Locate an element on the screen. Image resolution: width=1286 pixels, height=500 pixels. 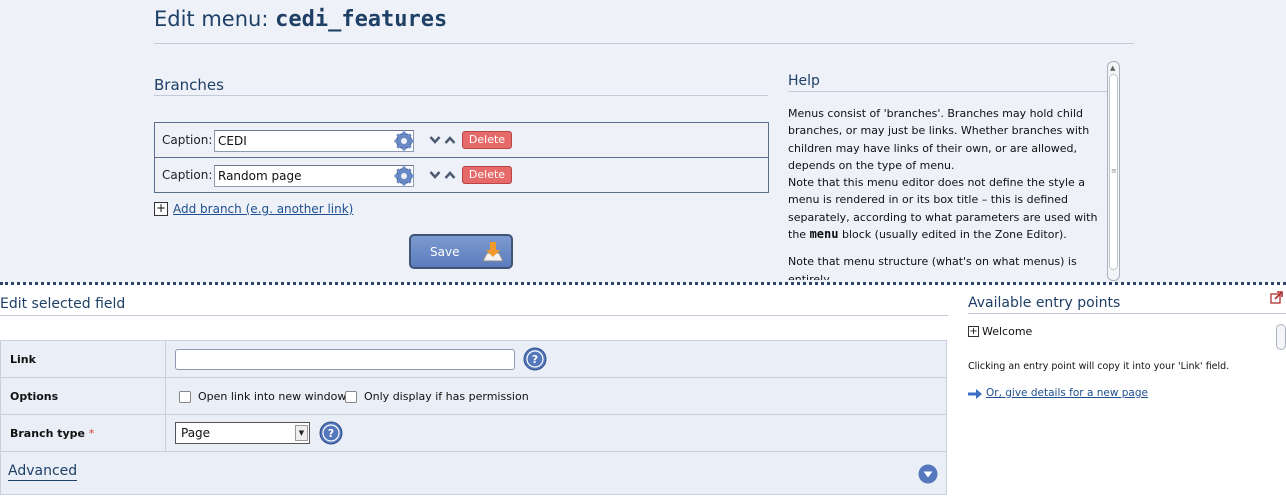
menu-block-code: menu is located at coordinates (824, 234).